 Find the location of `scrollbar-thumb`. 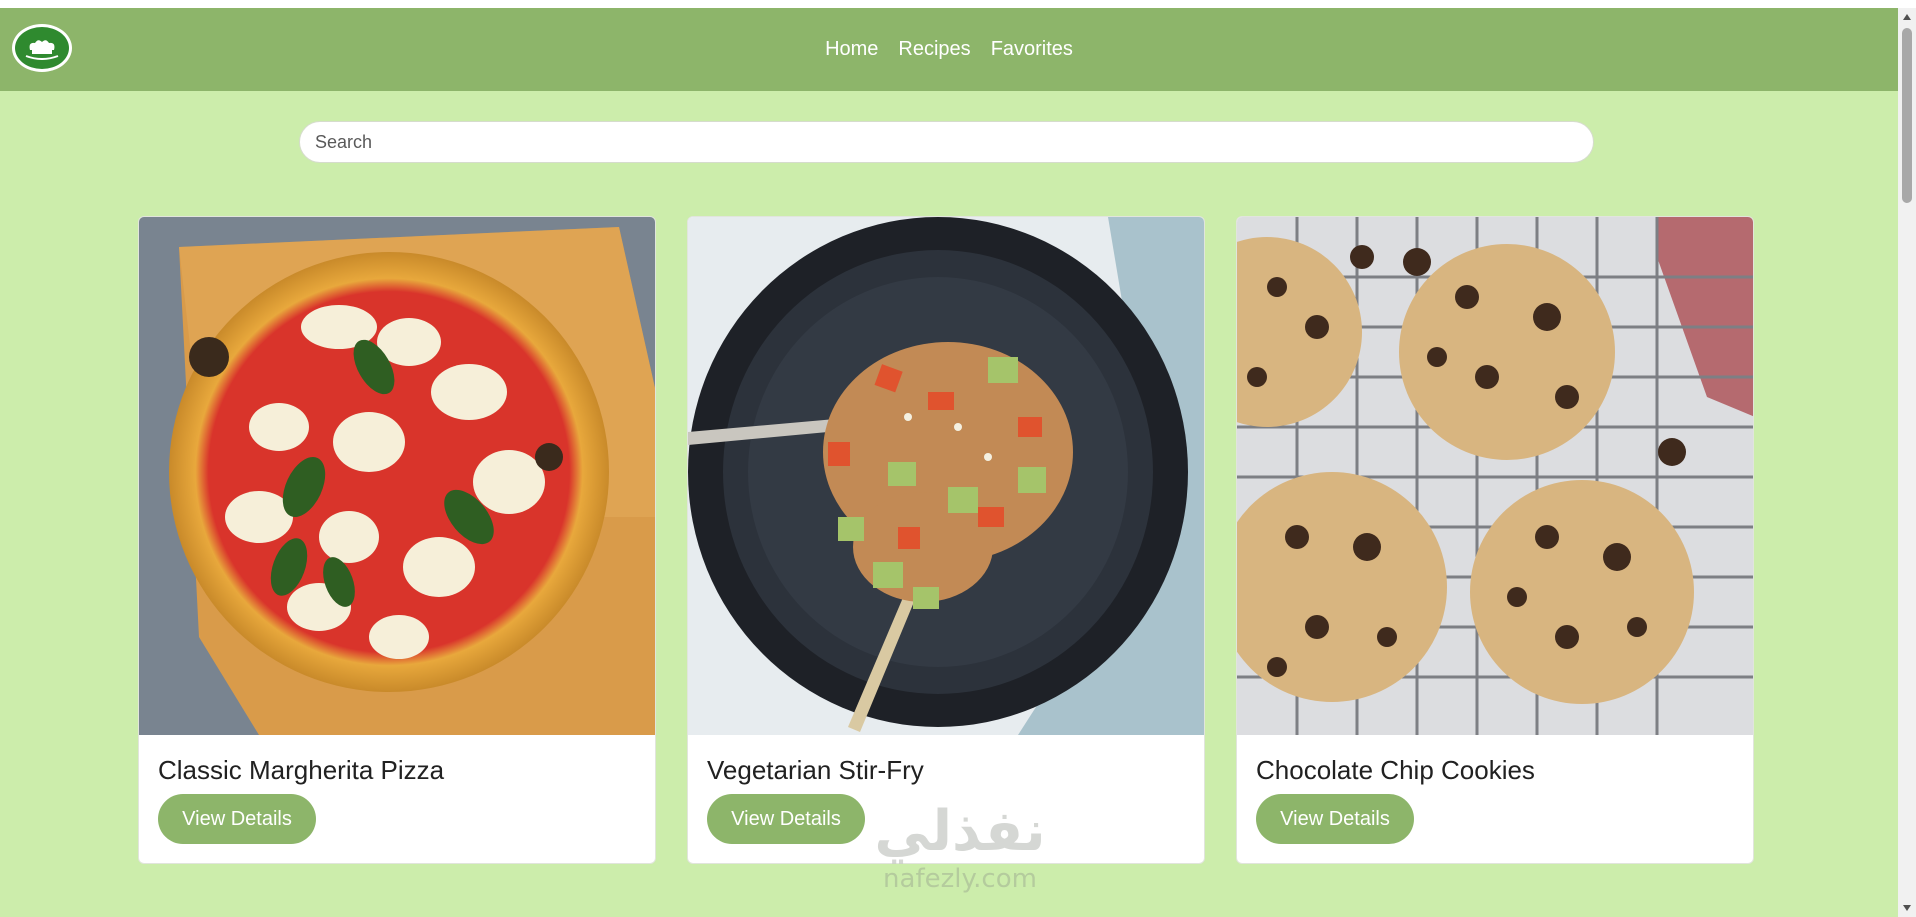

scrollbar-thumb is located at coordinates (1907, 115).